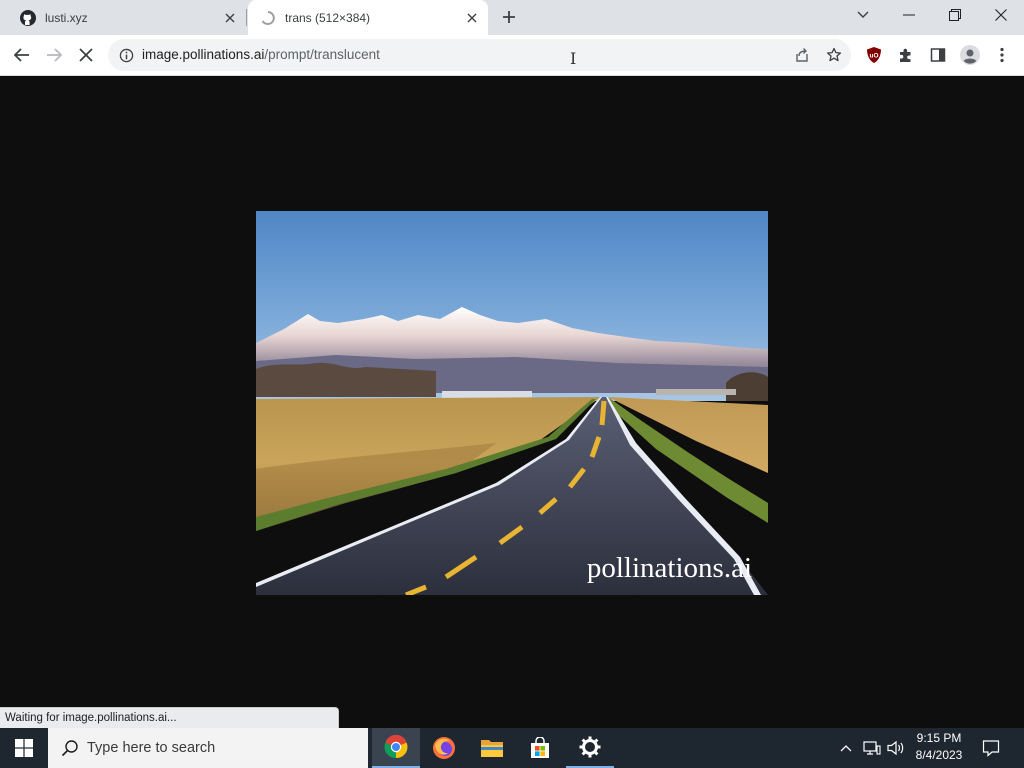 This screenshot has width=1024, height=768. What do you see at coordinates (126, 55) in the screenshot?
I see `info-icon` at bounding box center [126, 55].